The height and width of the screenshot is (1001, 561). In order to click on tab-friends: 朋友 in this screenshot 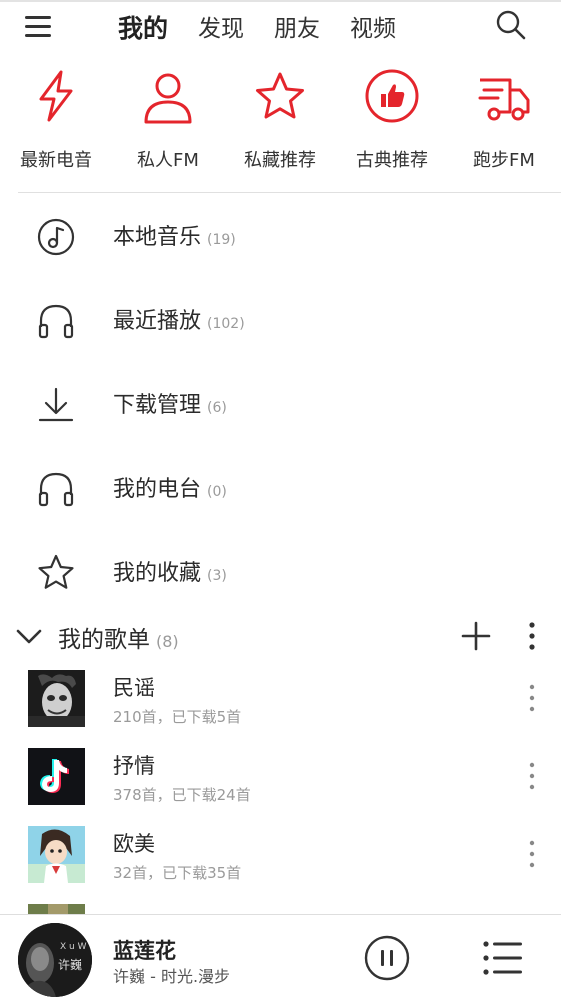, I will do `click(297, 29)`.